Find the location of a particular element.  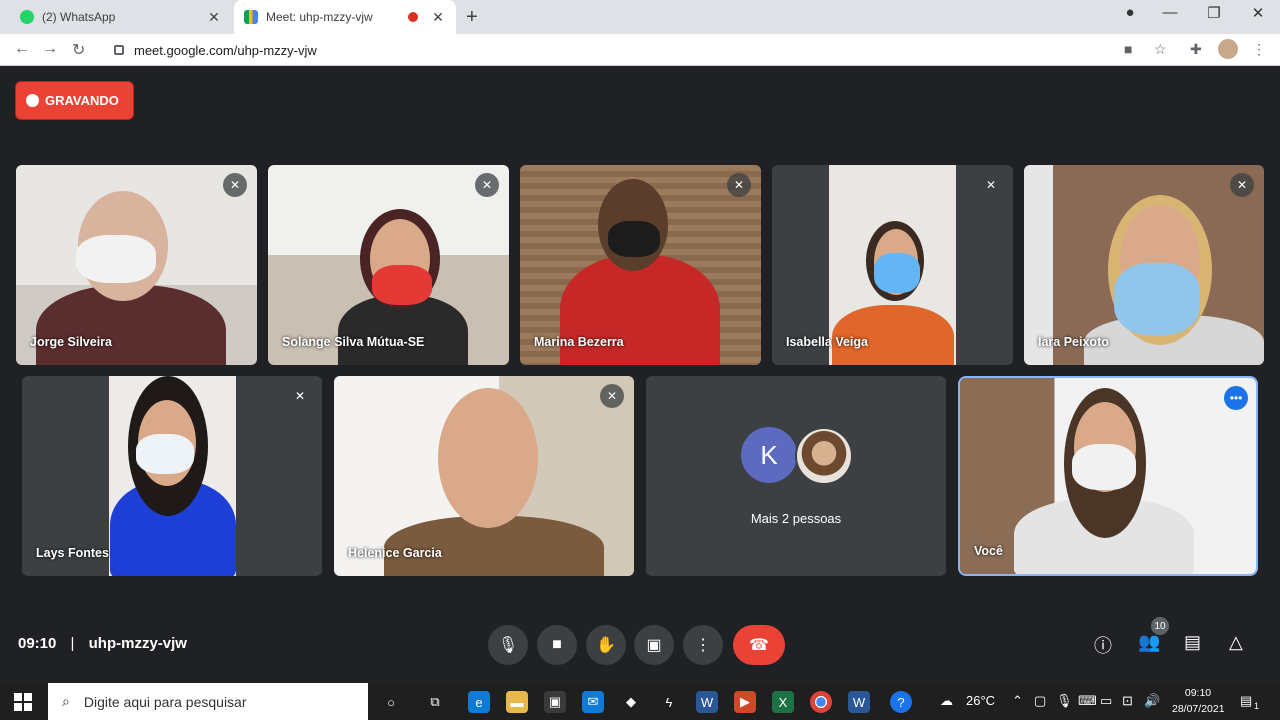

notifications-icon: ▤ is located at coordinates (1246, 701).